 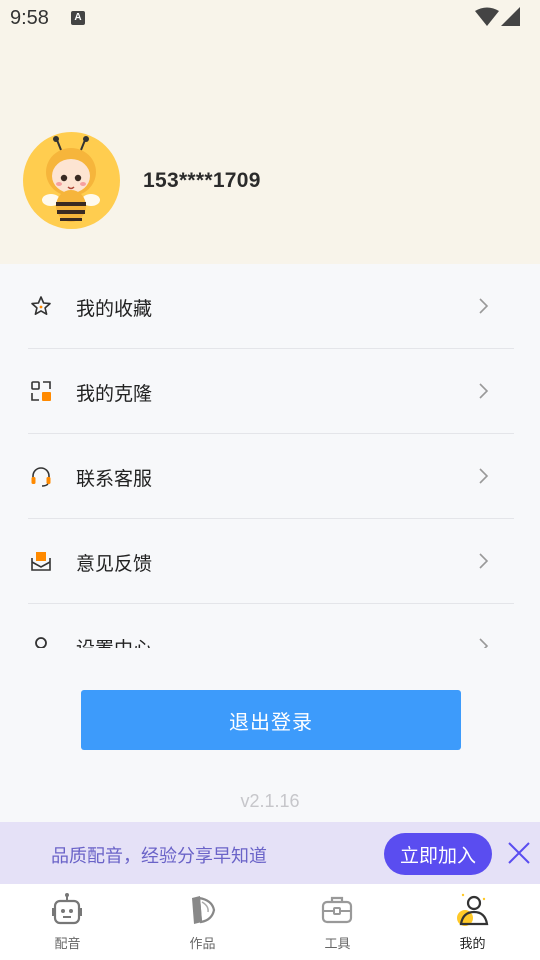 What do you see at coordinates (270, 18) in the screenshot?
I see `status-bar: 9:58 A` at bounding box center [270, 18].